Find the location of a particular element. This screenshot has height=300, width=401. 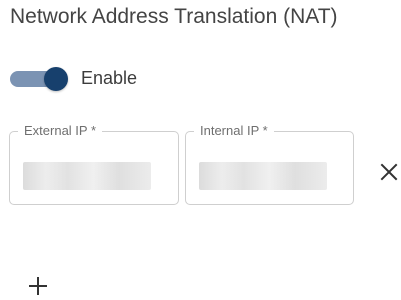

external-ip-value-redacted is located at coordinates (87, 176).